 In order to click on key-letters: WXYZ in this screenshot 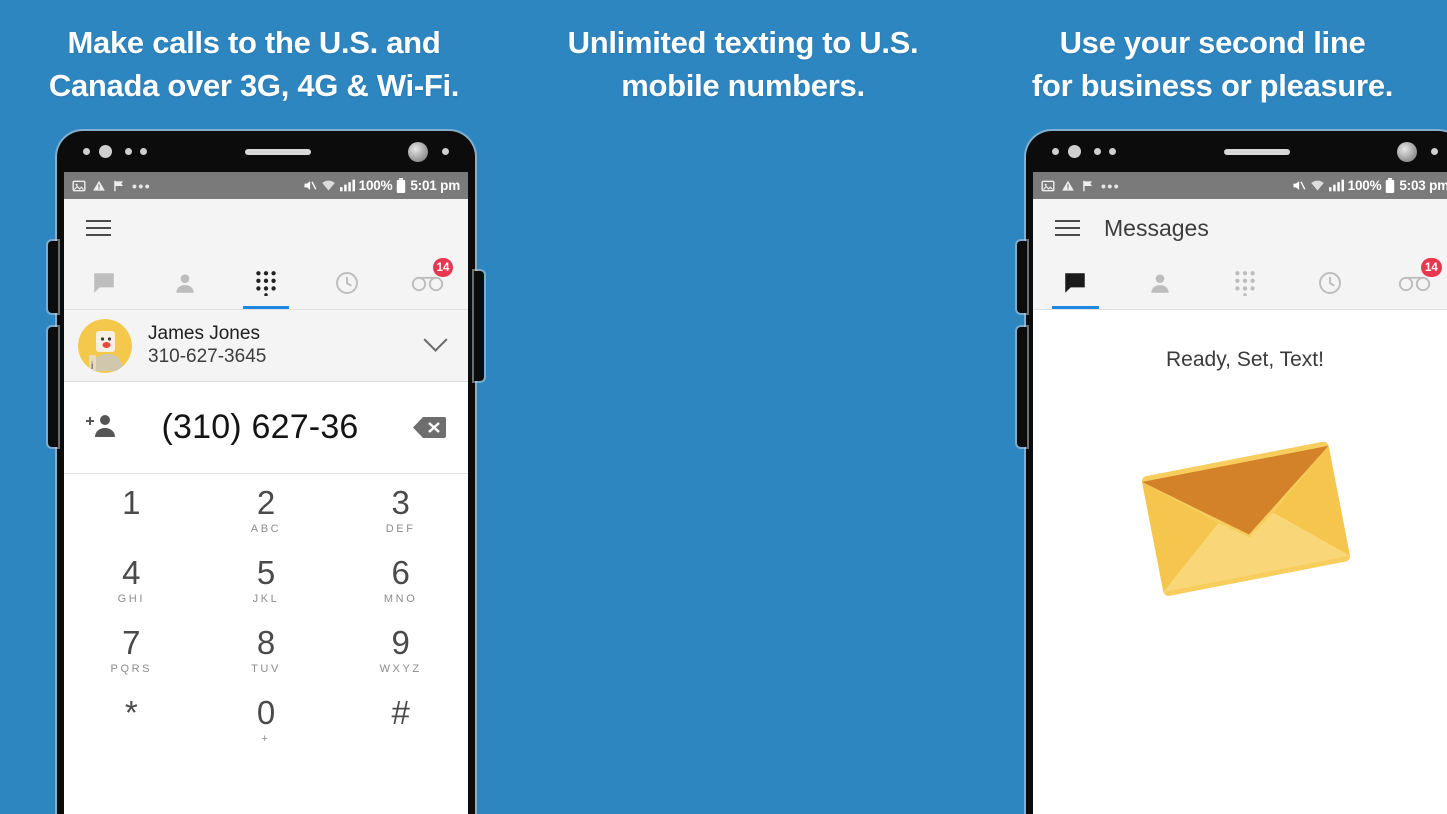, I will do `click(400, 668)`.